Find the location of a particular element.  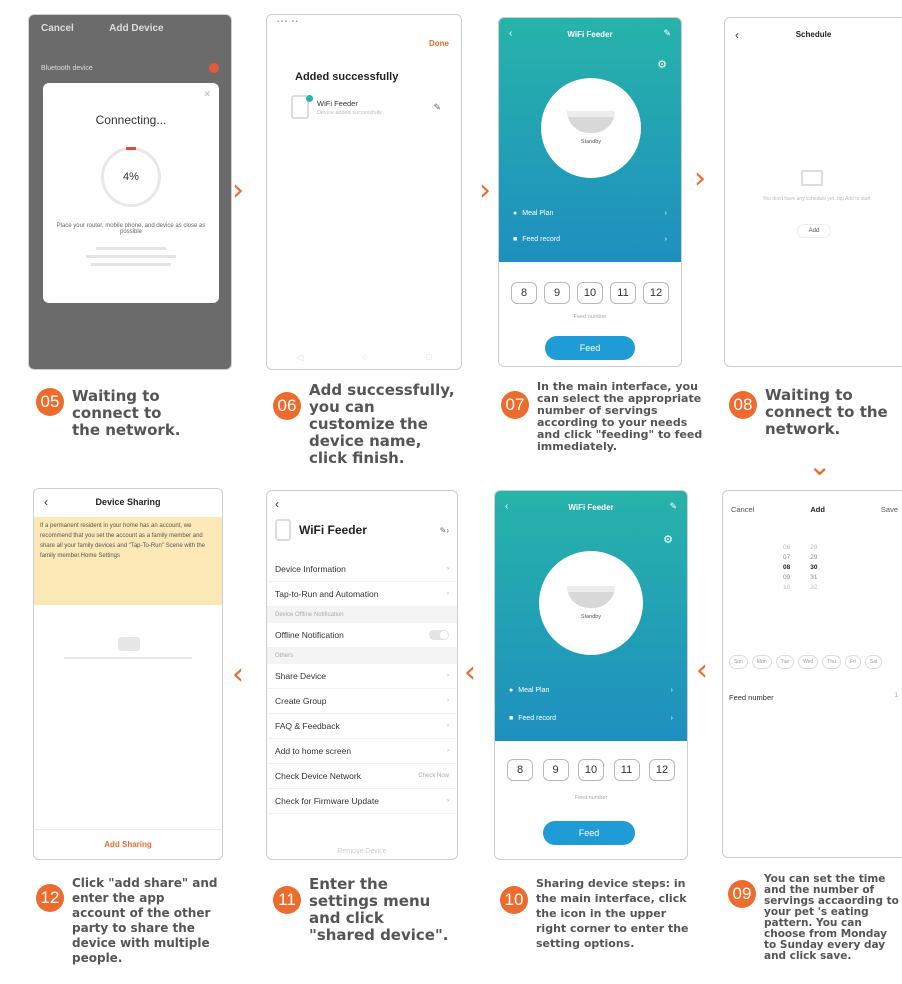

save-button: Save is located at coordinates (889, 509).